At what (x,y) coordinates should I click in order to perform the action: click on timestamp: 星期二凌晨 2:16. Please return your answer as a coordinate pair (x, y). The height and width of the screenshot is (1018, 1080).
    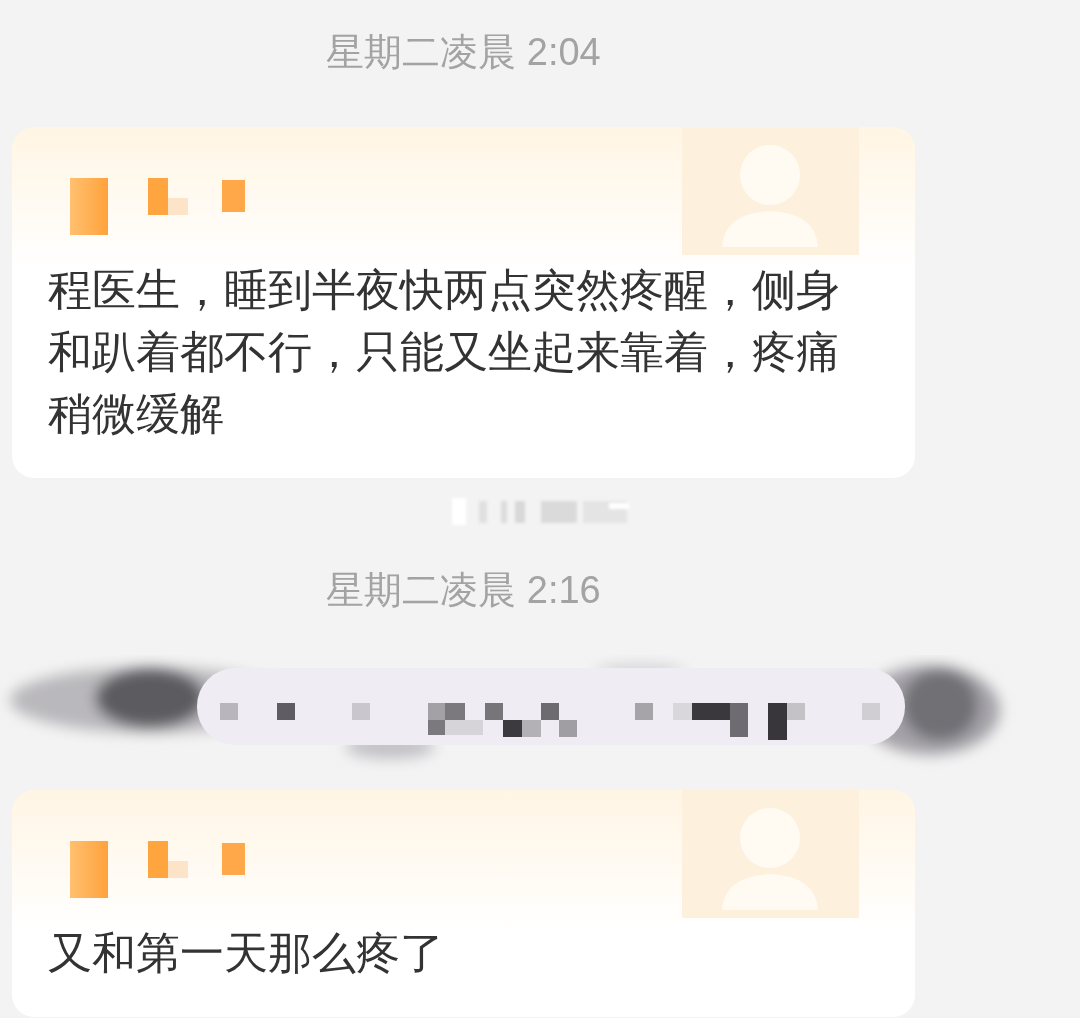
    Looking at the image, I should click on (463, 590).